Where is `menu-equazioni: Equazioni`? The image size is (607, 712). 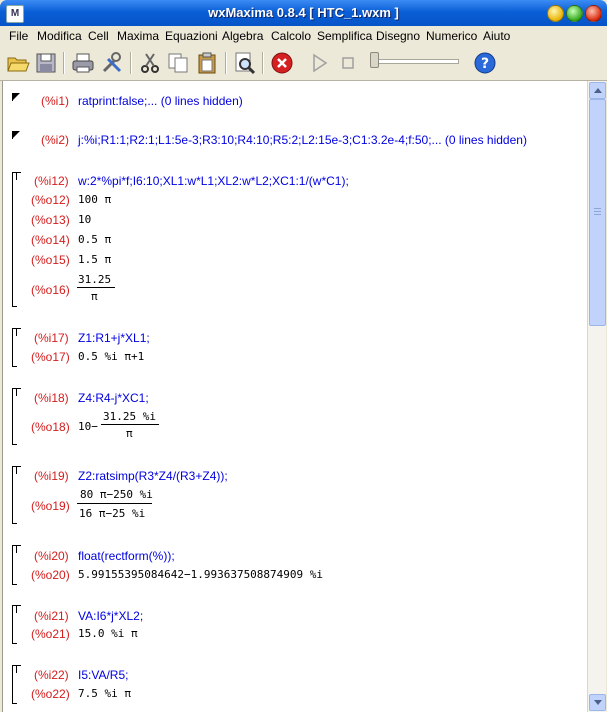
menu-equazioni: Equazioni is located at coordinates (191, 36).